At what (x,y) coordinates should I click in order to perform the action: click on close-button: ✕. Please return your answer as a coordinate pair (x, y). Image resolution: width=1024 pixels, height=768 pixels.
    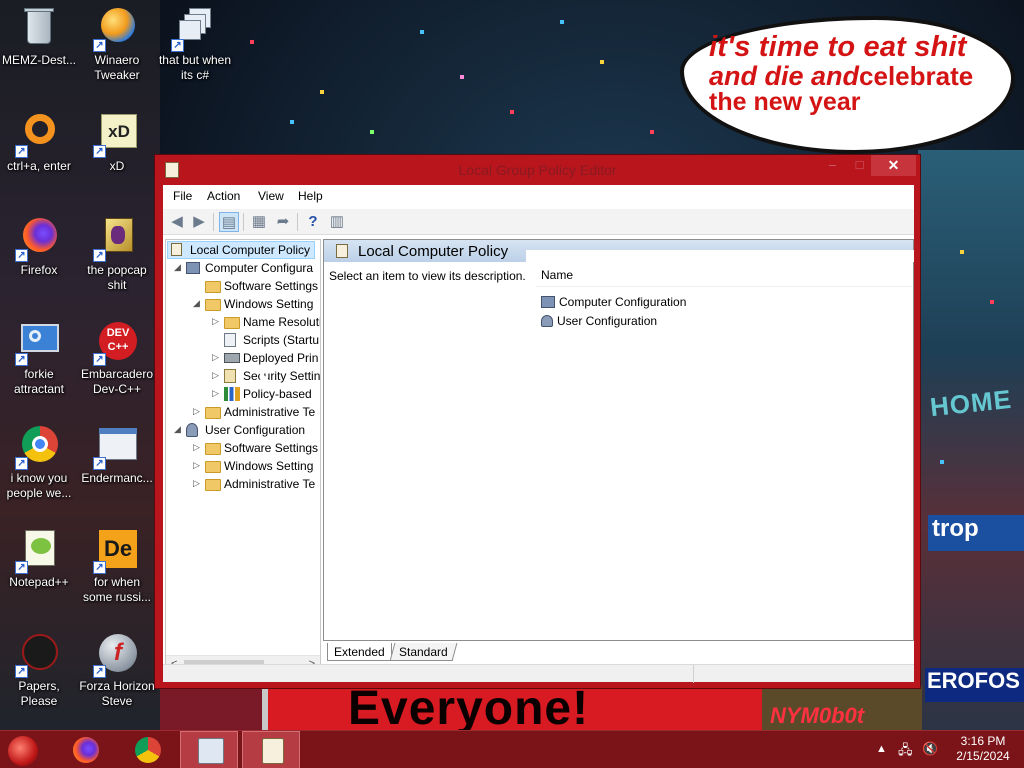
    Looking at the image, I should click on (893, 165).